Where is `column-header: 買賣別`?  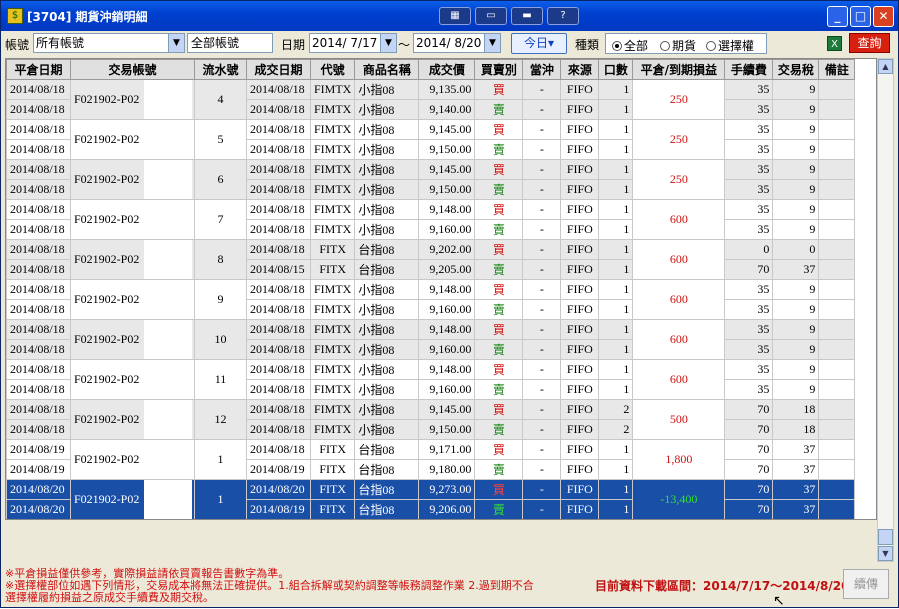 column-header: 買賣別 is located at coordinates (499, 69).